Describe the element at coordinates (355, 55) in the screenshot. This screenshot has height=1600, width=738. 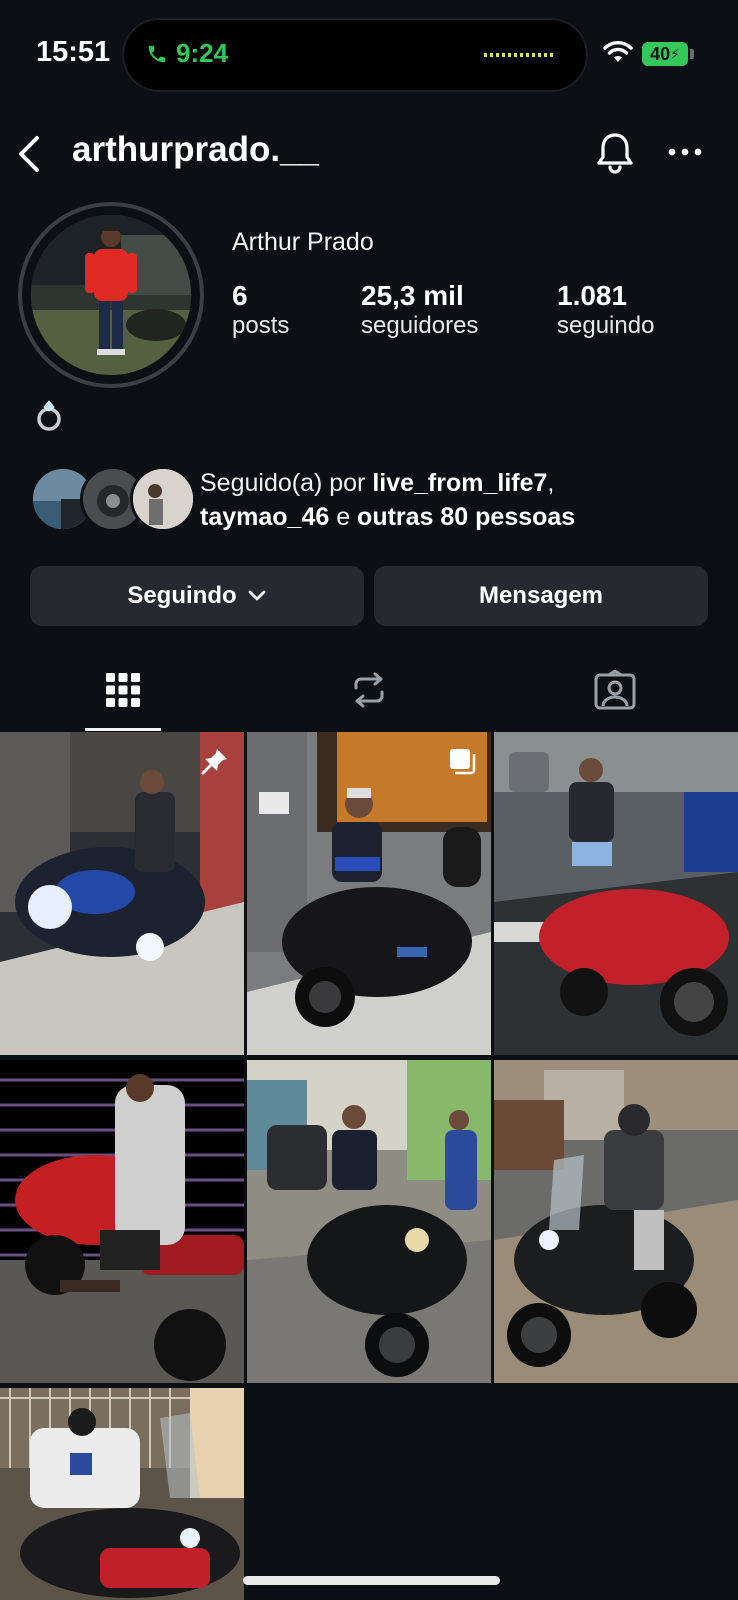
I see `dynamic-island: 9:24` at that location.